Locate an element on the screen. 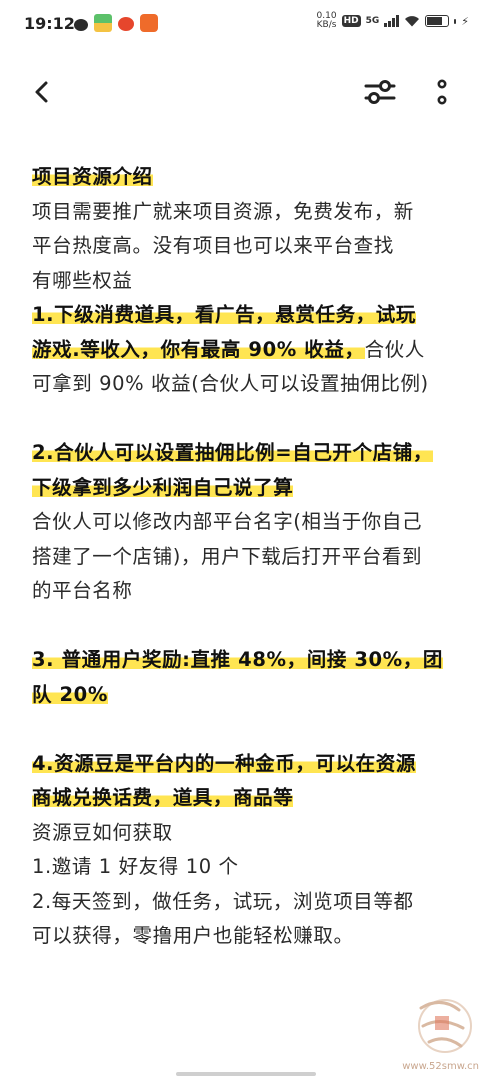 This screenshot has width=491, height=1080. wifi-icon is located at coordinates (412, 21).